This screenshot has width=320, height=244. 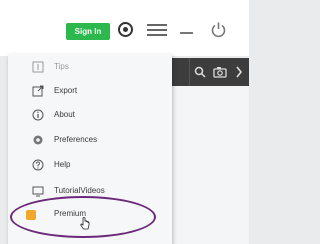 What do you see at coordinates (66, 90) in the screenshot?
I see `menu-item-label: Export` at bounding box center [66, 90].